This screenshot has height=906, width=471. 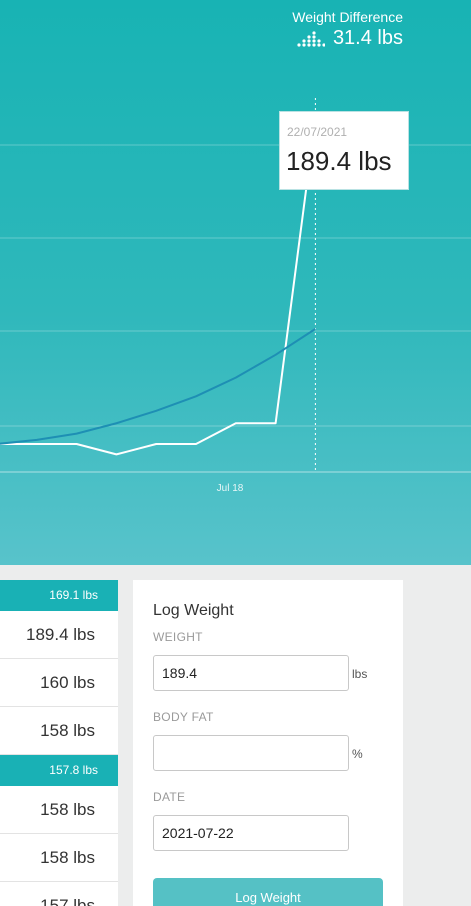 I want to click on chart-tooltip: 22/07/2021 189.4 lbs, so click(x=344, y=150).